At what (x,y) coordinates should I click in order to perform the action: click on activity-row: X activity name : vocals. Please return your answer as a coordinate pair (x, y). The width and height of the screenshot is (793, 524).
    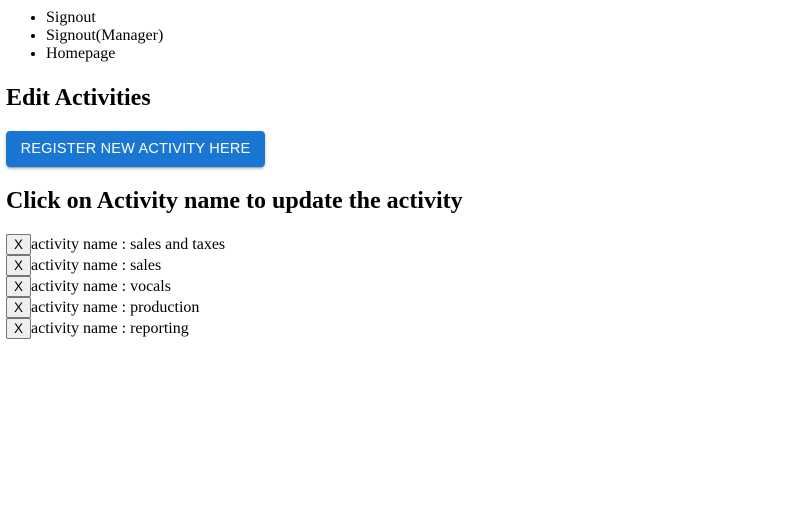
    Looking at the image, I should click on (115, 286).